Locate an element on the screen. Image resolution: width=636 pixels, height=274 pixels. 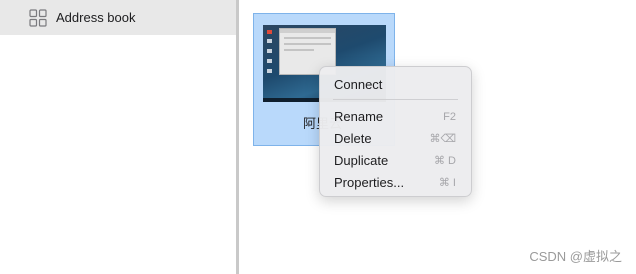
menu-item-duplicate: Duplicate ⌘ D is located at coordinates (396, 161).